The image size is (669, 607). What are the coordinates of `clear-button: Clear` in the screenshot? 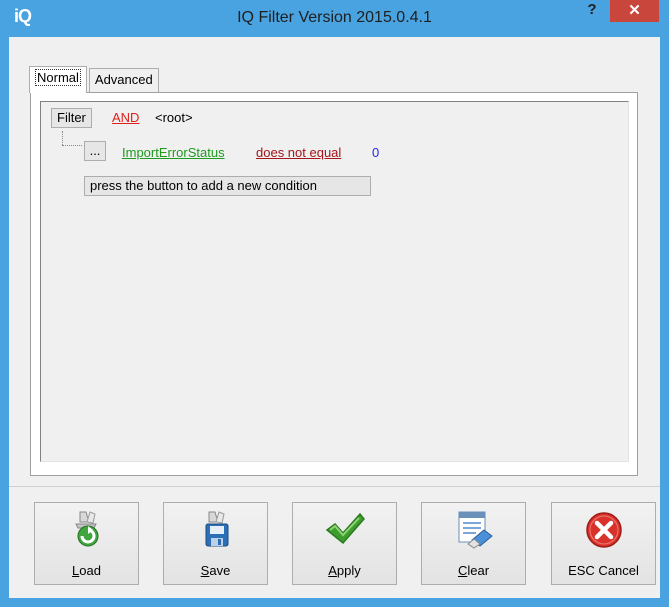 It's located at (473, 543).